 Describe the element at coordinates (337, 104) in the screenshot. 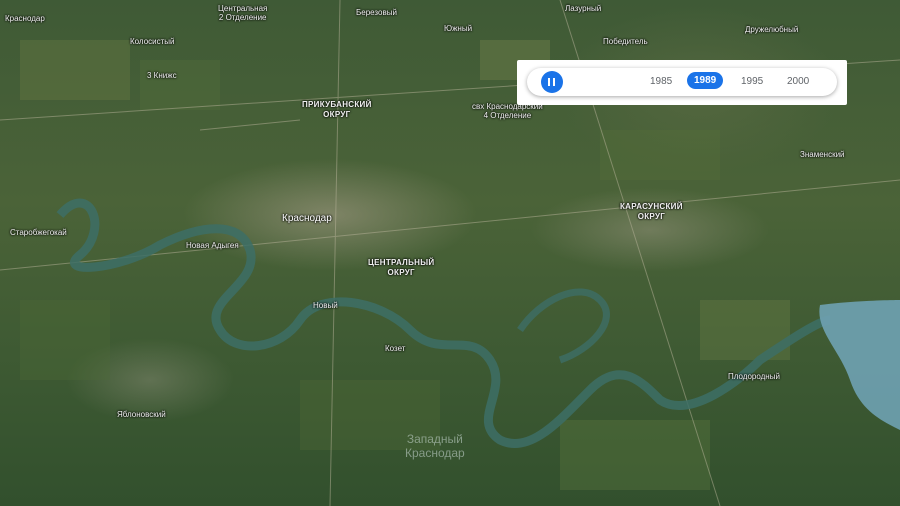

I see `district-label-line: ПРИКУБАНСКИЙ` at that location.